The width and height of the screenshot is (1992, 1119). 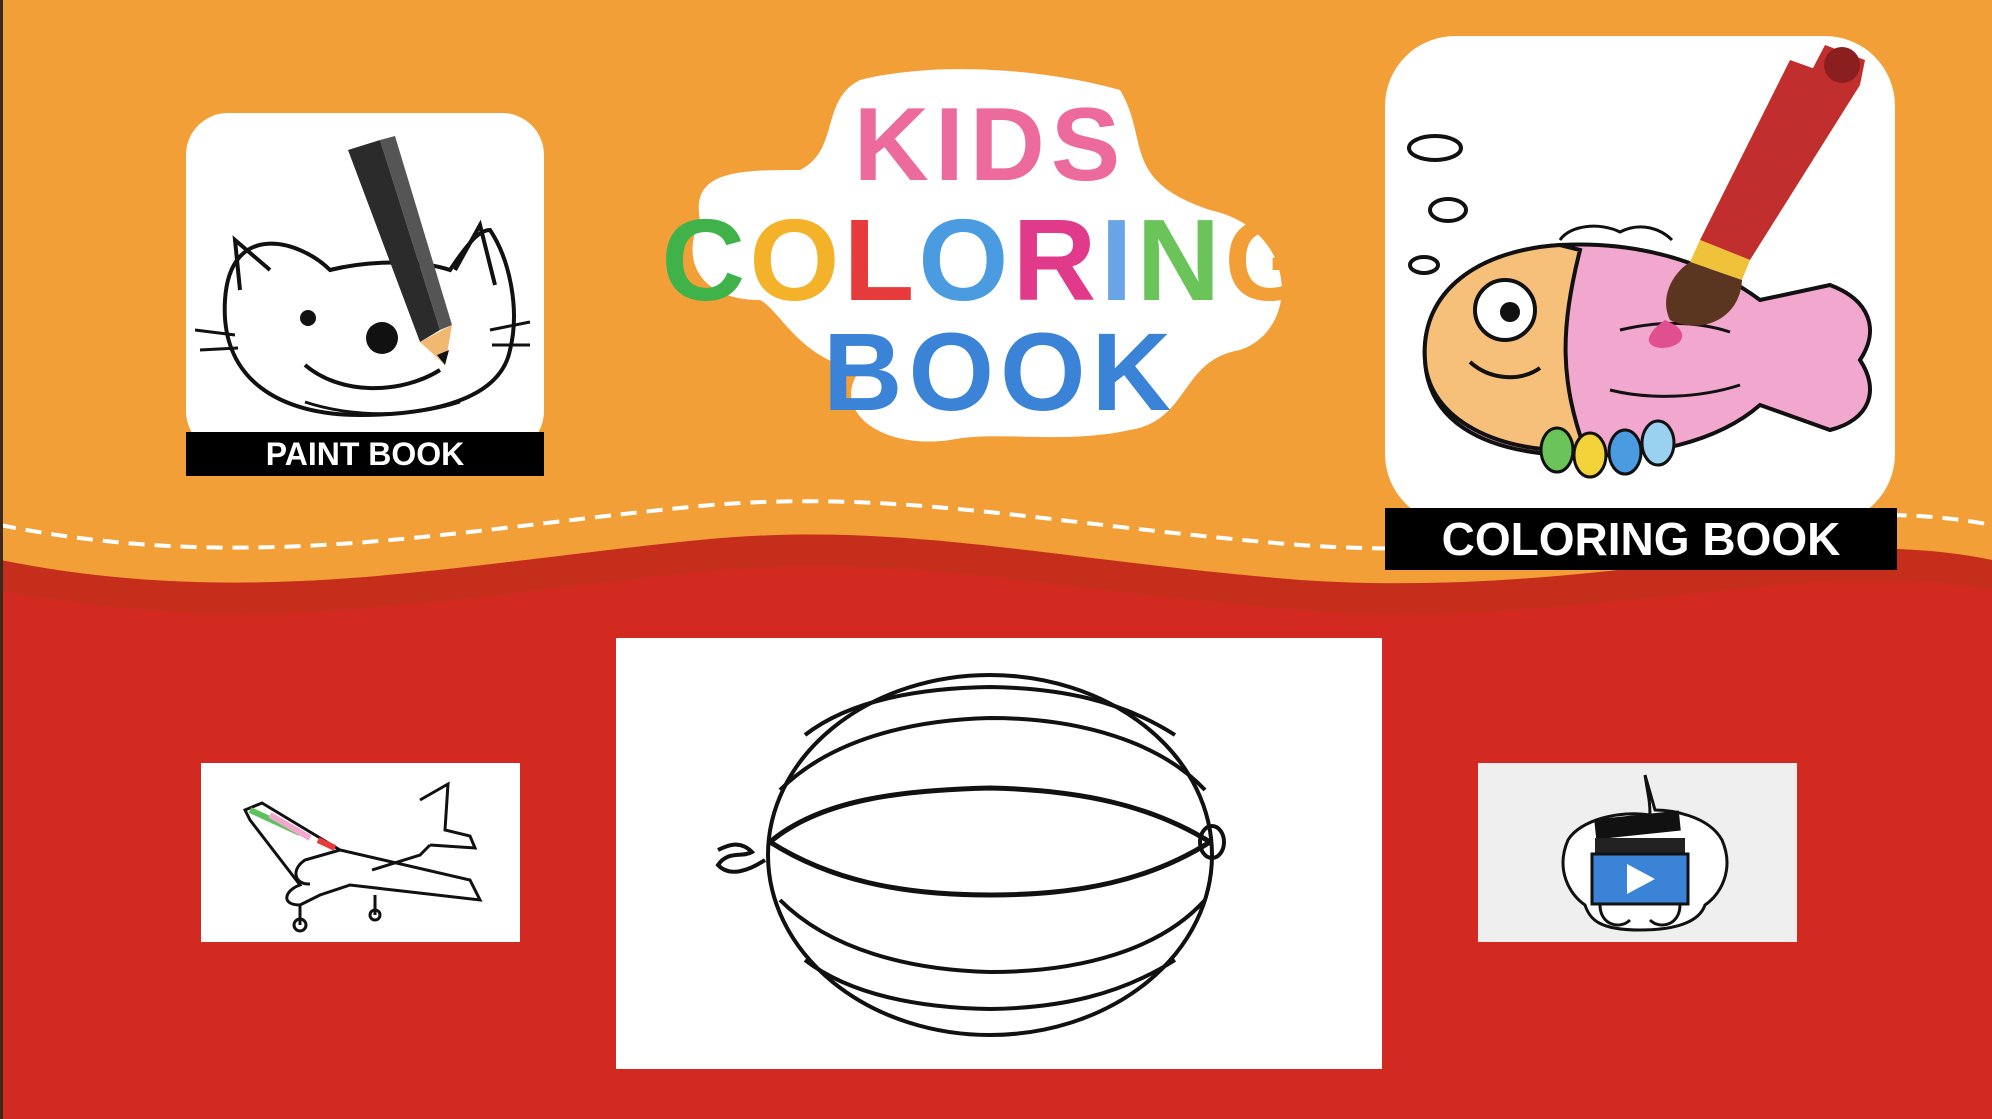 What do you see at coordinates (1181, 260) in the screenshot?
I see `title-letter: N` at bounding box center [1181, 260].